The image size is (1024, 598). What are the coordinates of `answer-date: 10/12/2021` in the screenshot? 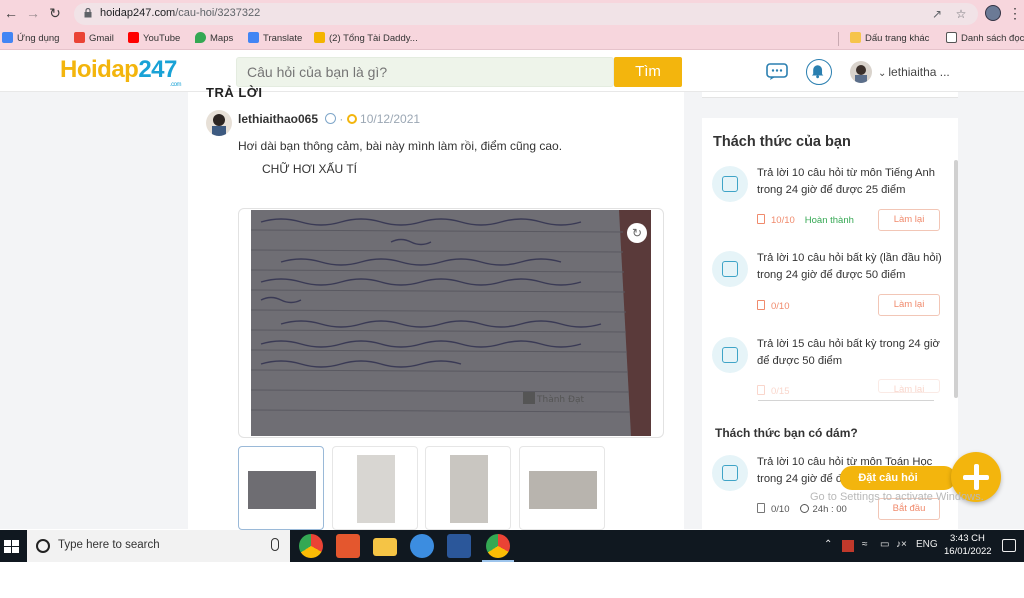 It's located at (390, 119).